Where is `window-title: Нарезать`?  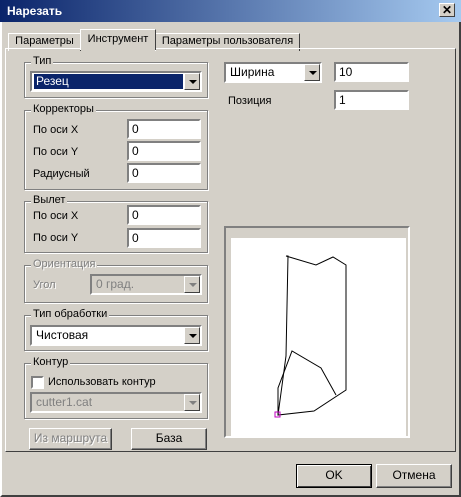 window-title: Нарезать is located at coordinates (35, 11).